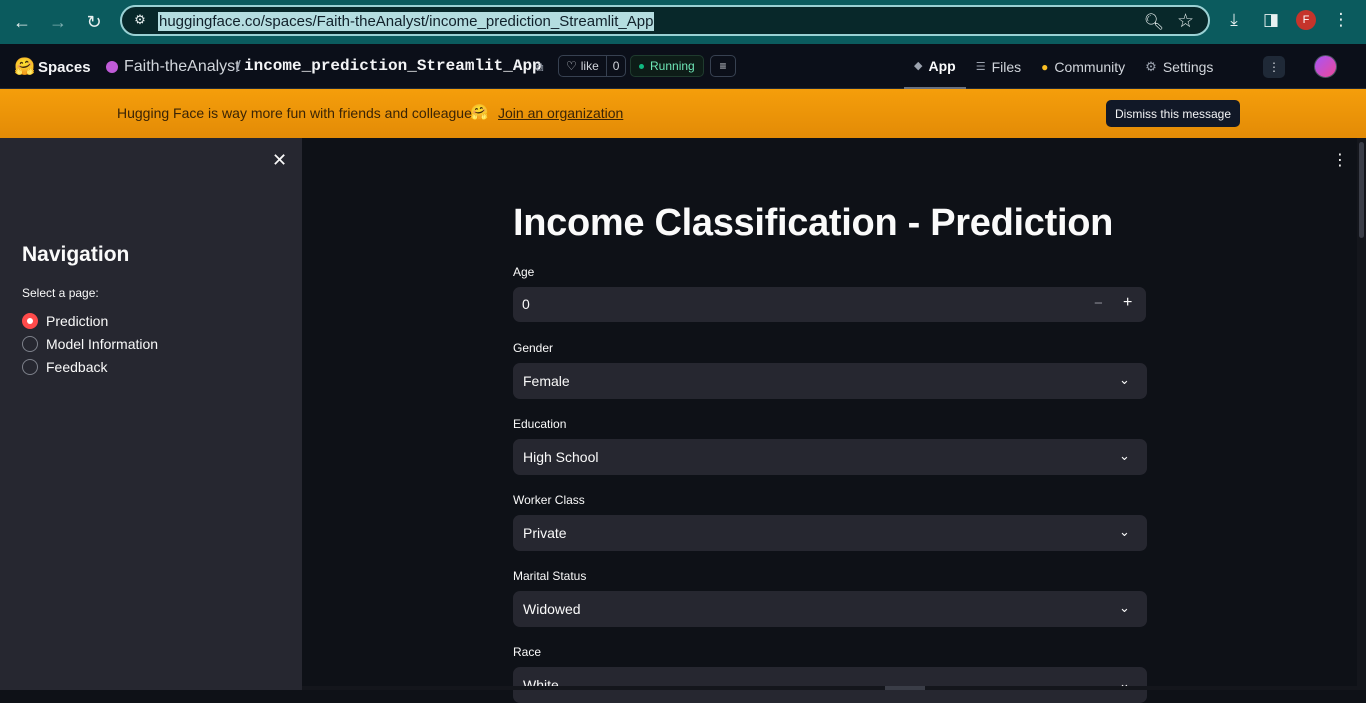  Describe the element at coordinates (1361, 414) in the screenshot. I see `vertical-scrollbar` at that location.